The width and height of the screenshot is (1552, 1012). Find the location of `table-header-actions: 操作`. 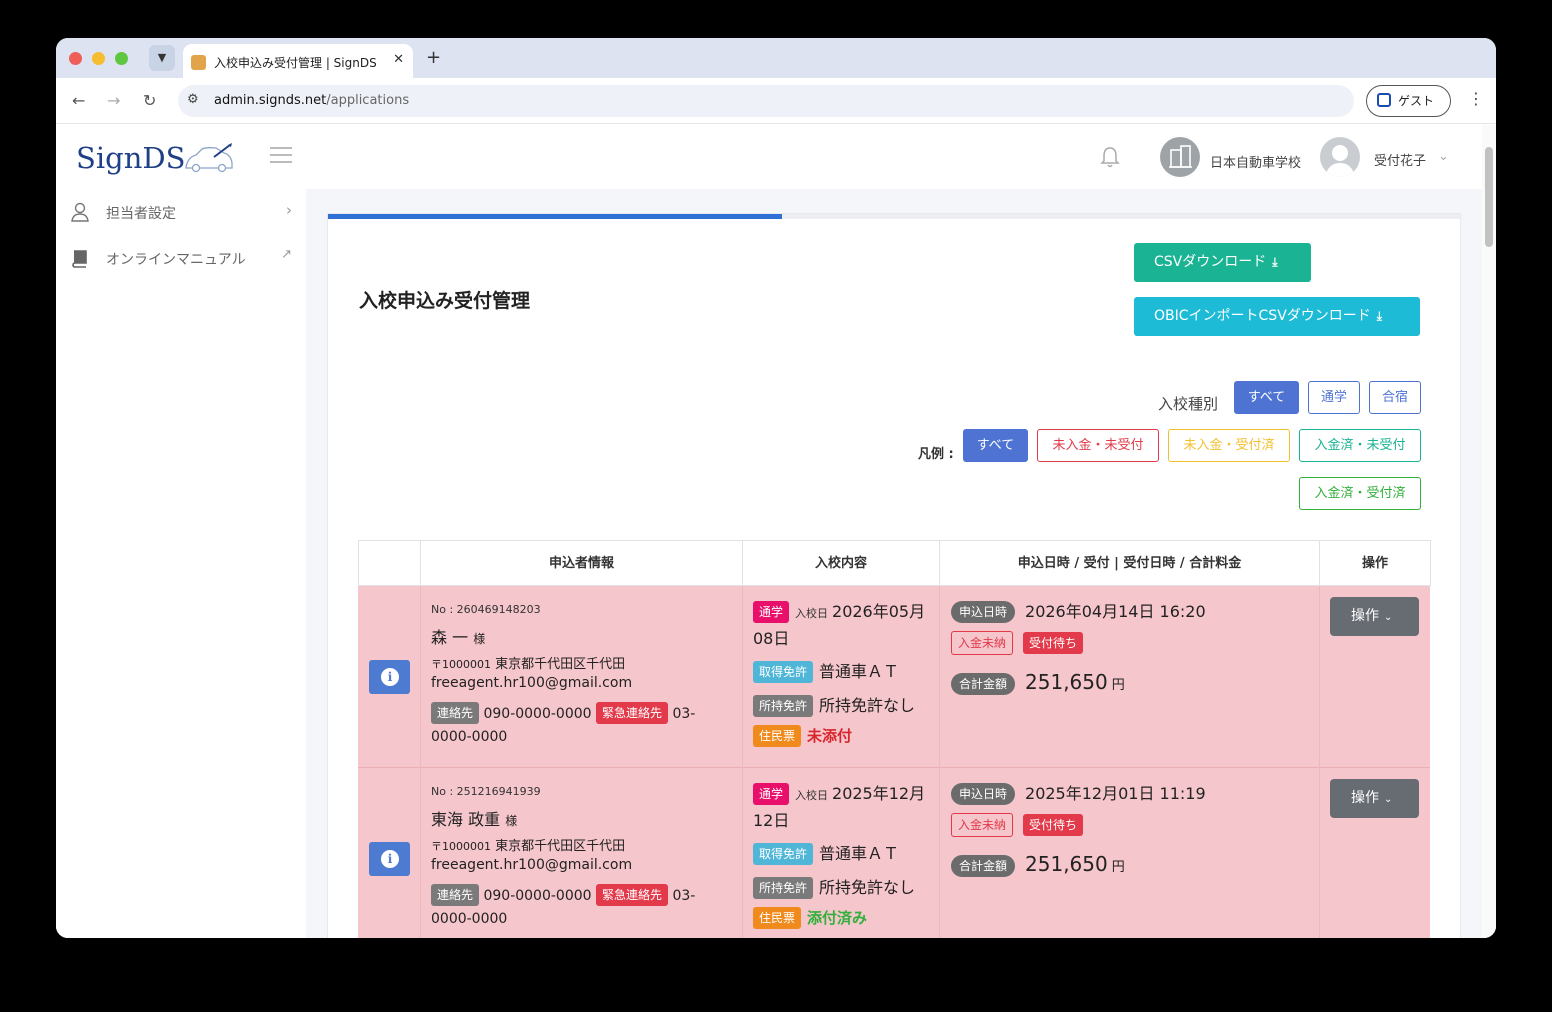

table-header-actions: 操作 is located at coordinates (1375, 563).